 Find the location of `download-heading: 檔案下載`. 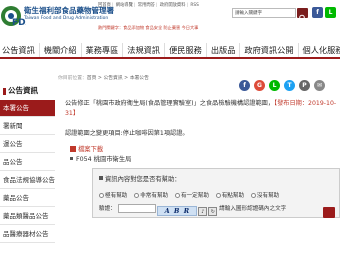

download-heading: 檔案下載 is located at coordinates (86, 148).